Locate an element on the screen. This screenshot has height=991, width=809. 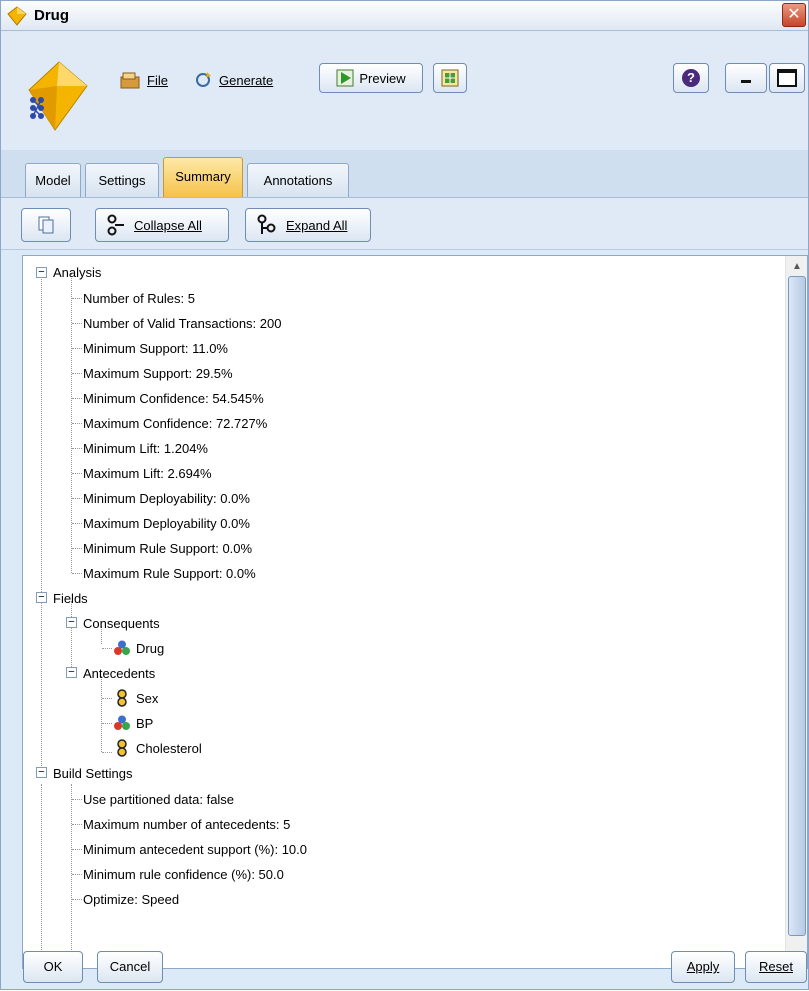
antecedents-node: Antecedents is located at coordinates (119, 673).